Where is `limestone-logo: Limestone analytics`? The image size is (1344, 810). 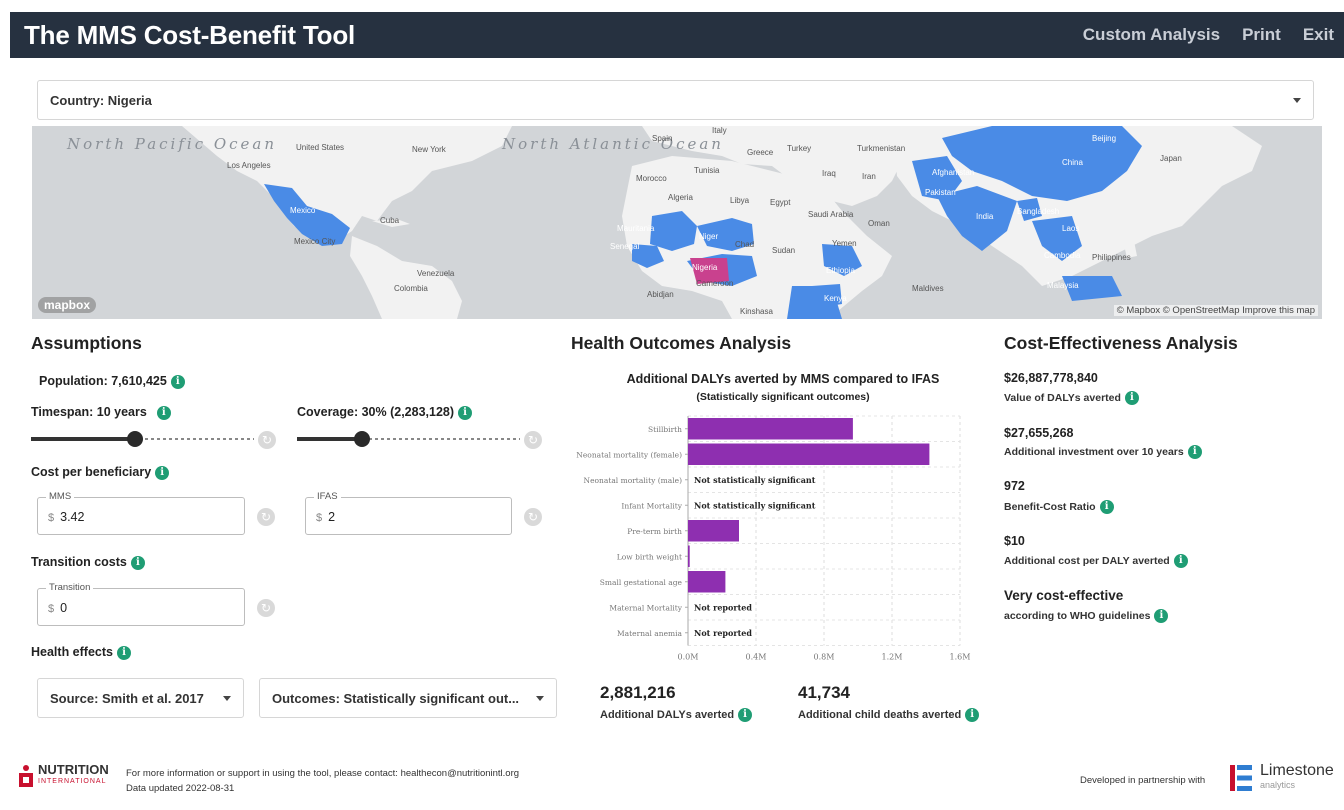
limestone-logo: Limestone analytics is located at coordinates (1282, 777).